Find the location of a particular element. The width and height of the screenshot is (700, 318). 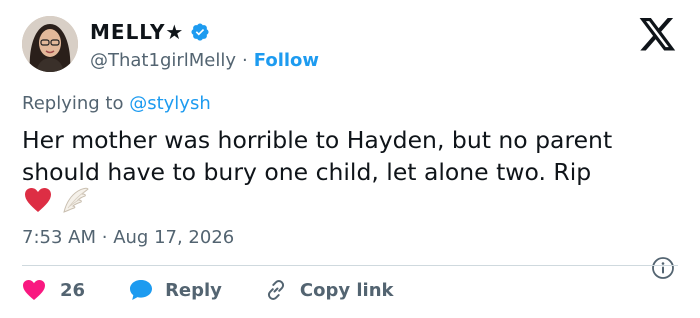

x-logo-icon is located at coordinates (658, 35).